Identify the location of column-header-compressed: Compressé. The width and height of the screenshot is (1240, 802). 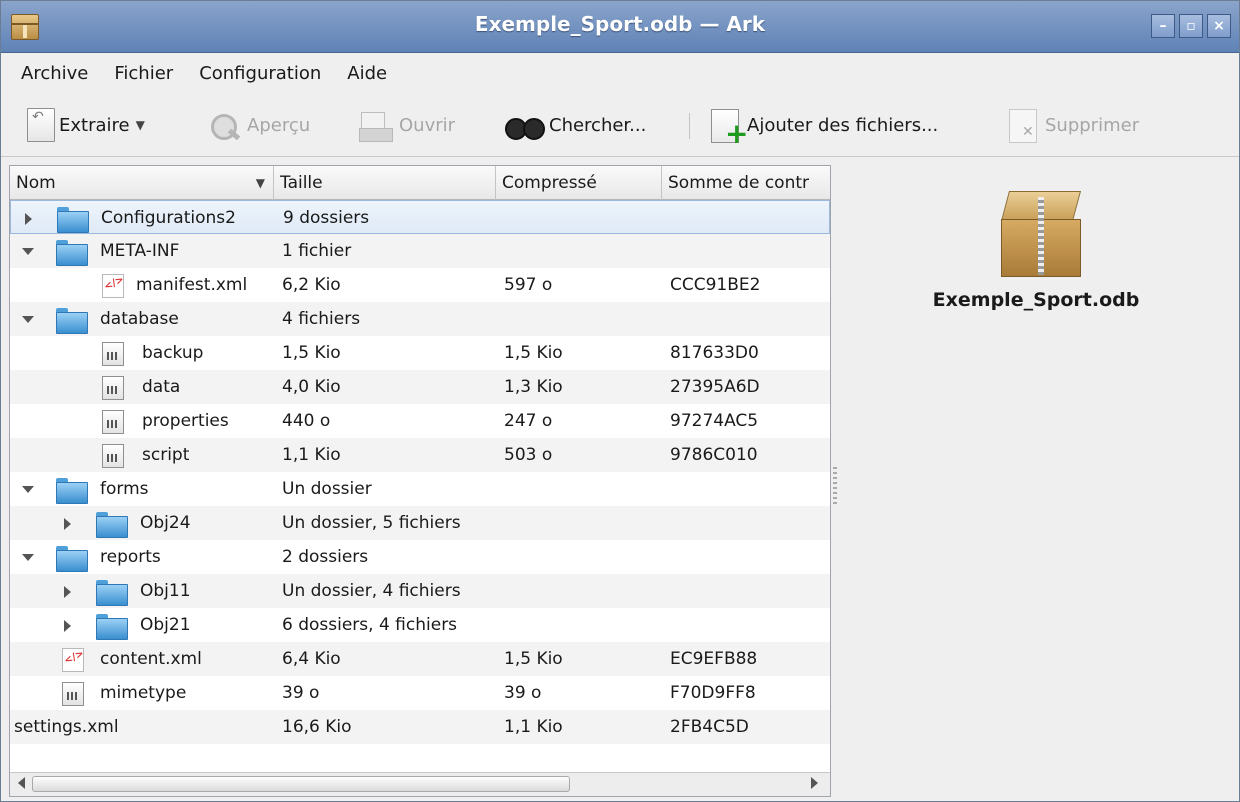
(579, 183).